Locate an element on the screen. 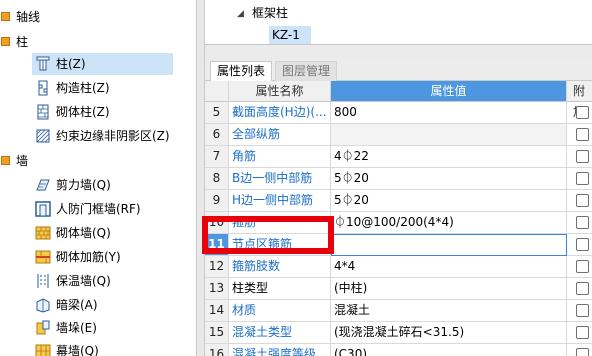 This screenshot has height=356, width=592. property-name-cell: 节点区箍筋 is located at coordinates (280, 245).